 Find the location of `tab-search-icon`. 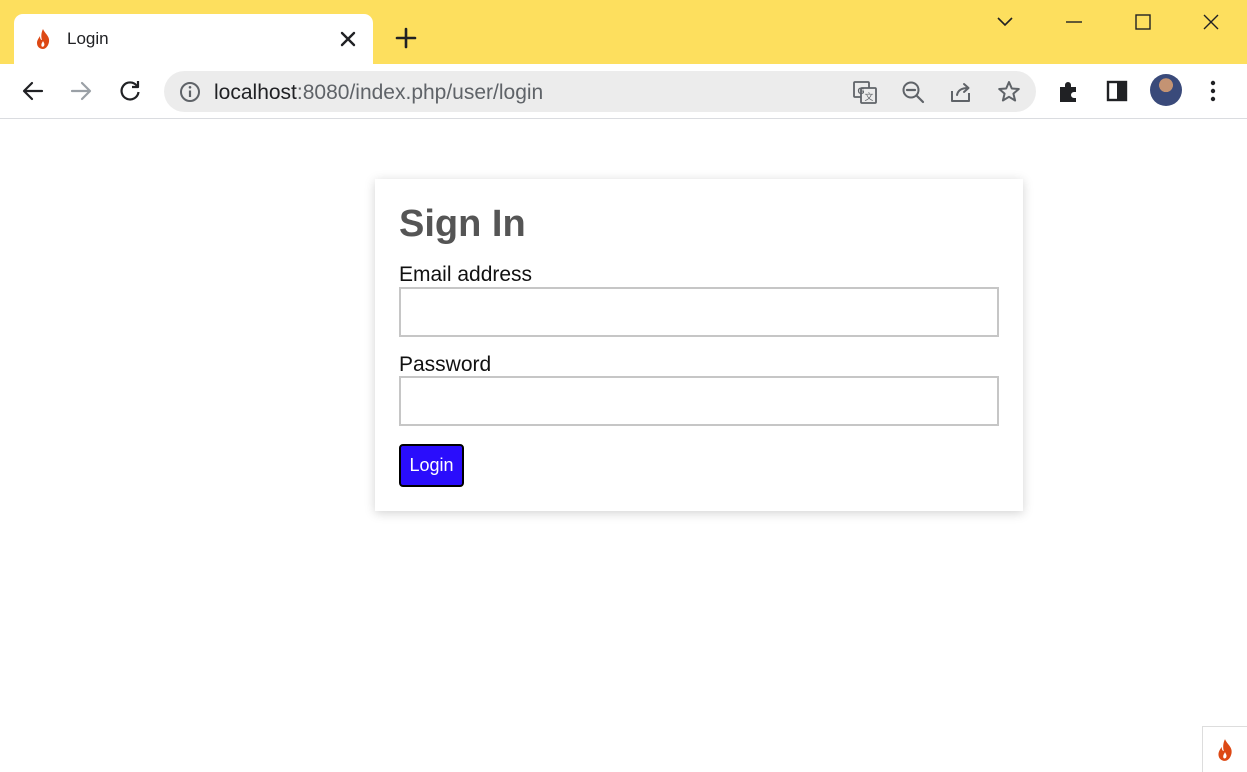

tab-search-icon is located at coordinates (1005, 22).